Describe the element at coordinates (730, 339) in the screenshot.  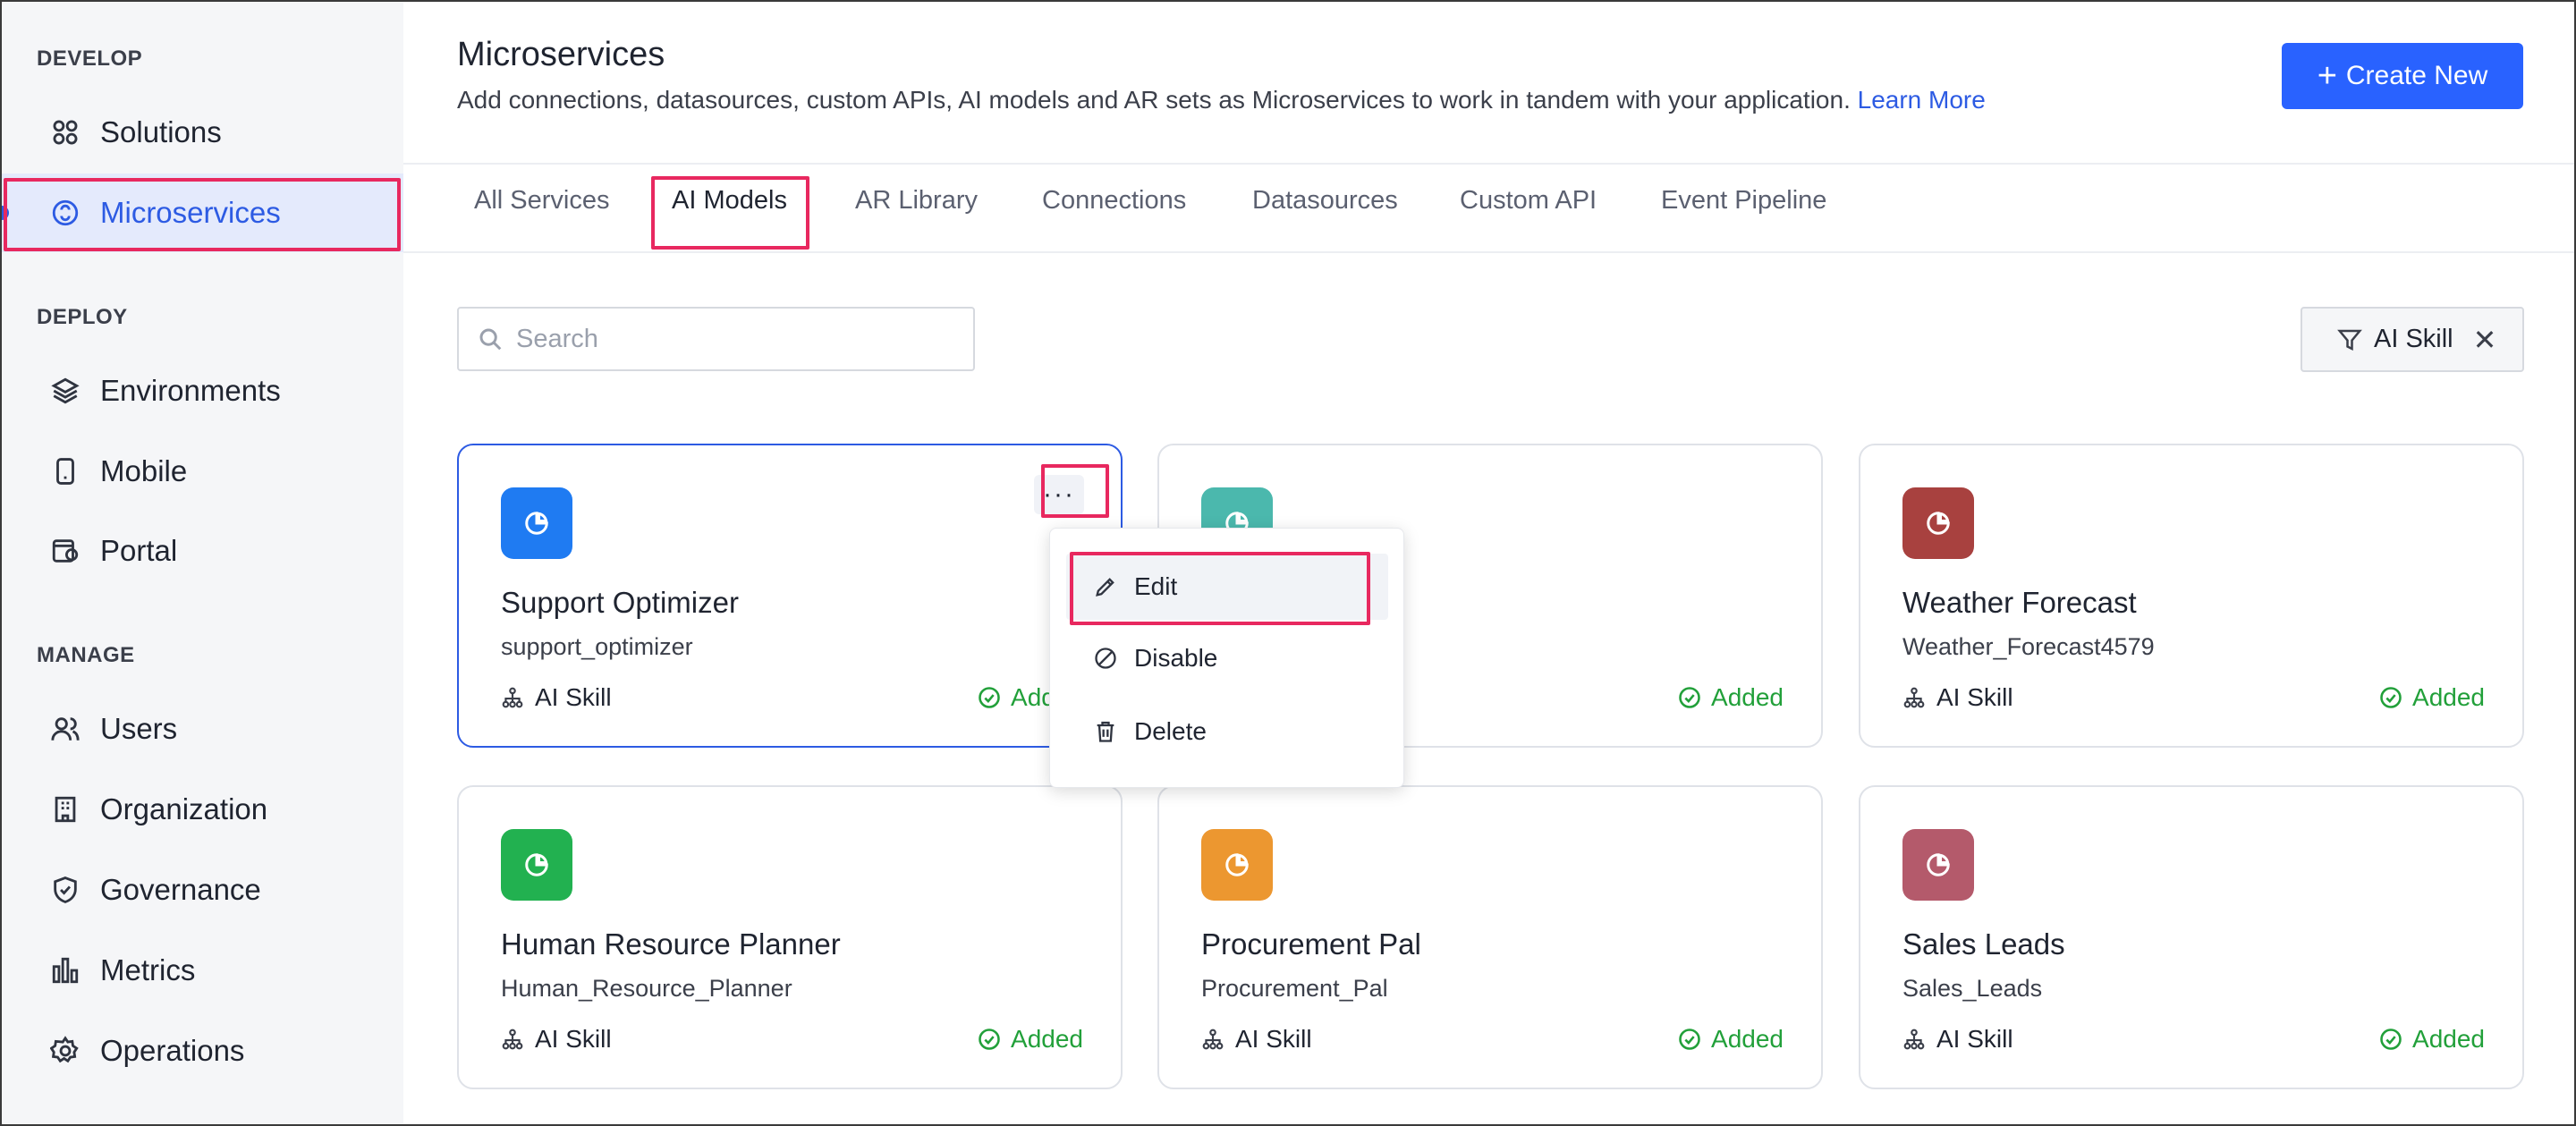
I see `search-input` at that location.